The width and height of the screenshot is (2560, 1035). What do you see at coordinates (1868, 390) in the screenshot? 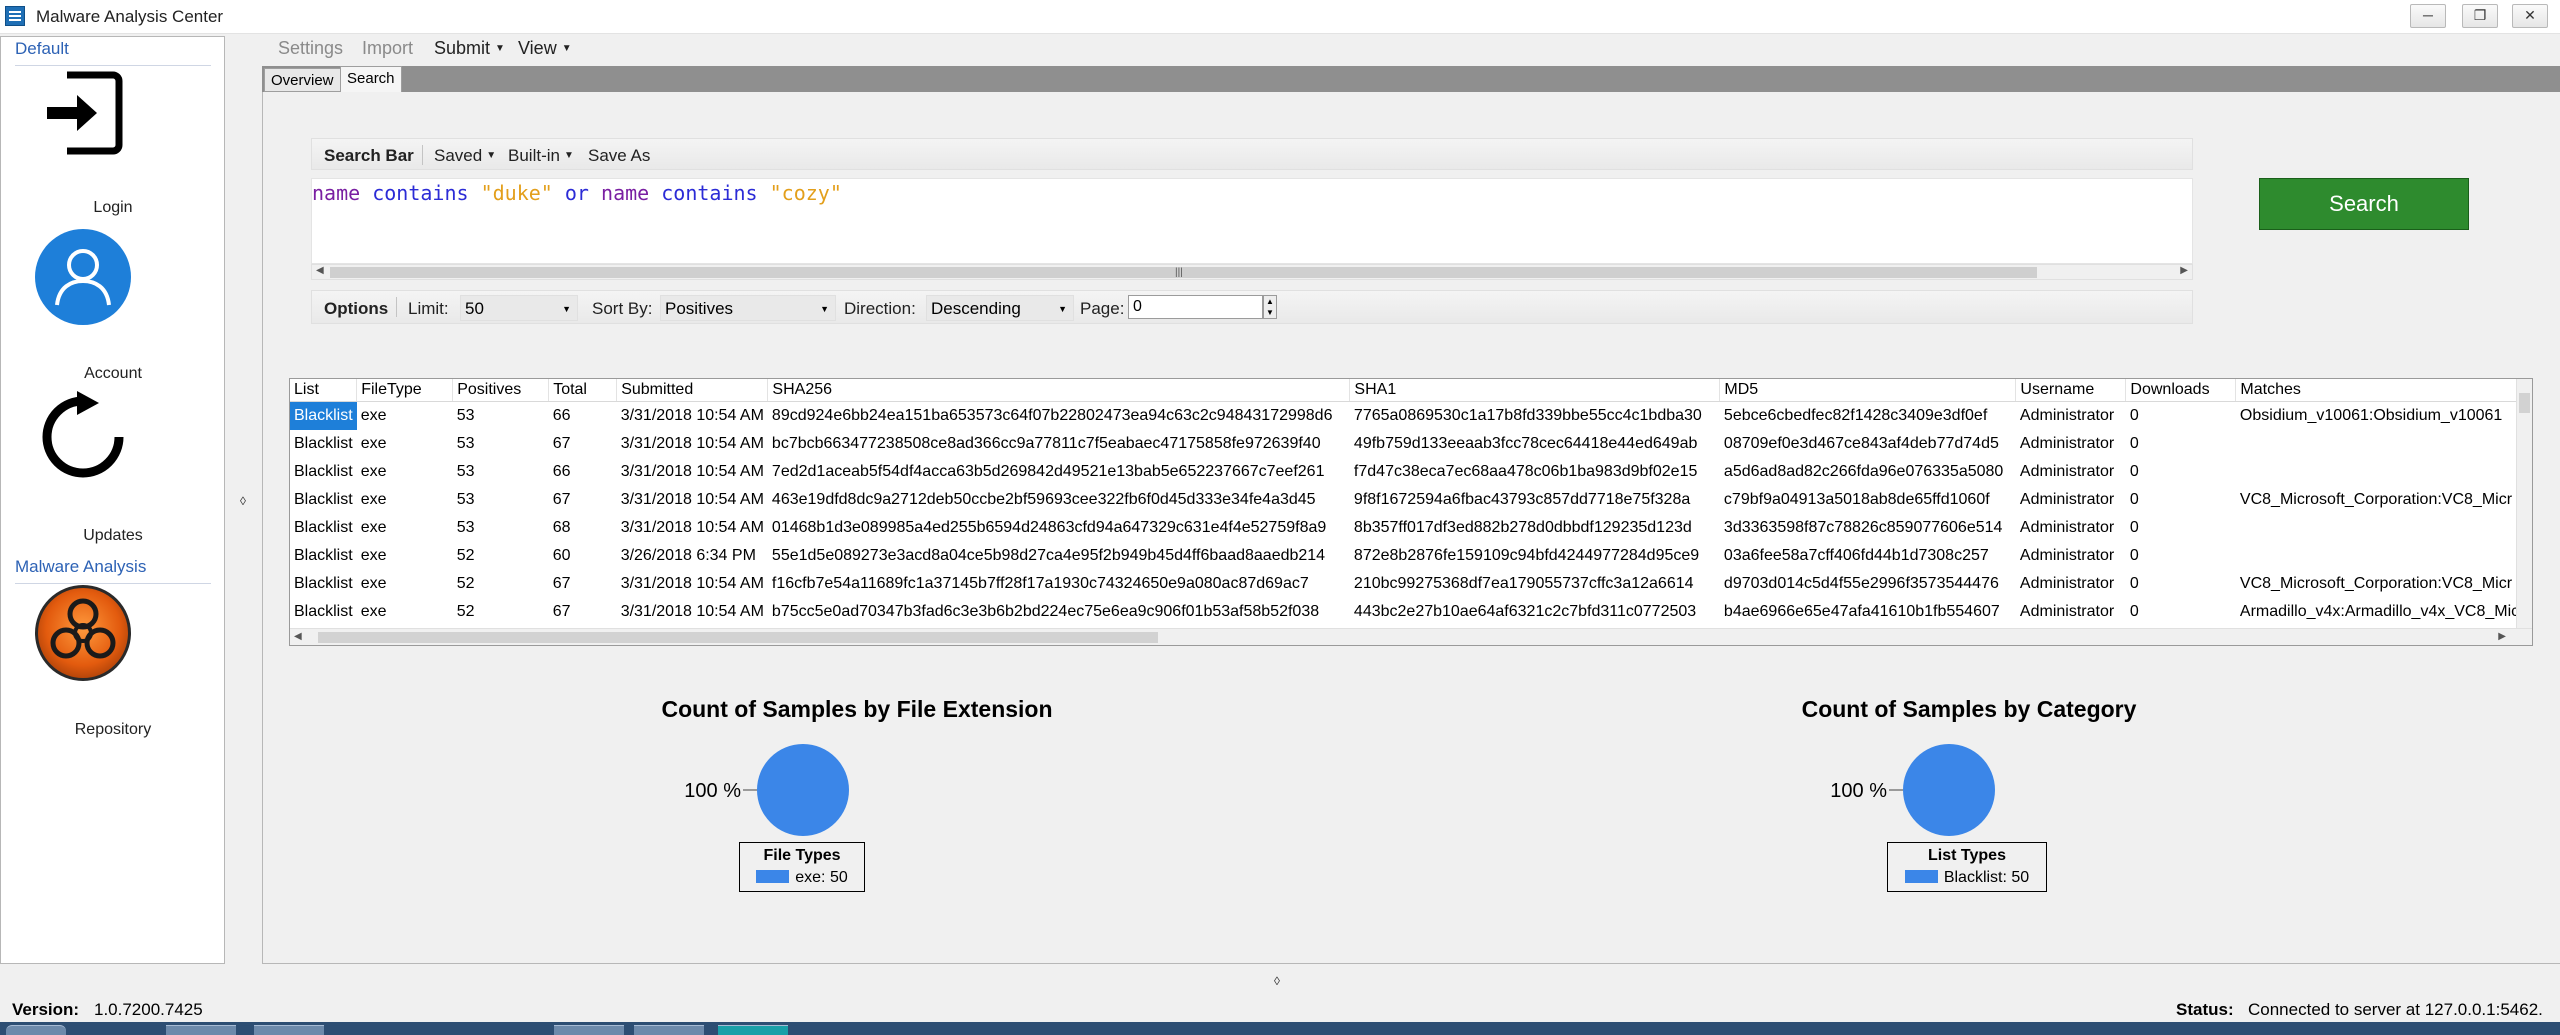
I see `column-header: MD5` at bounding box center [1868, 390].